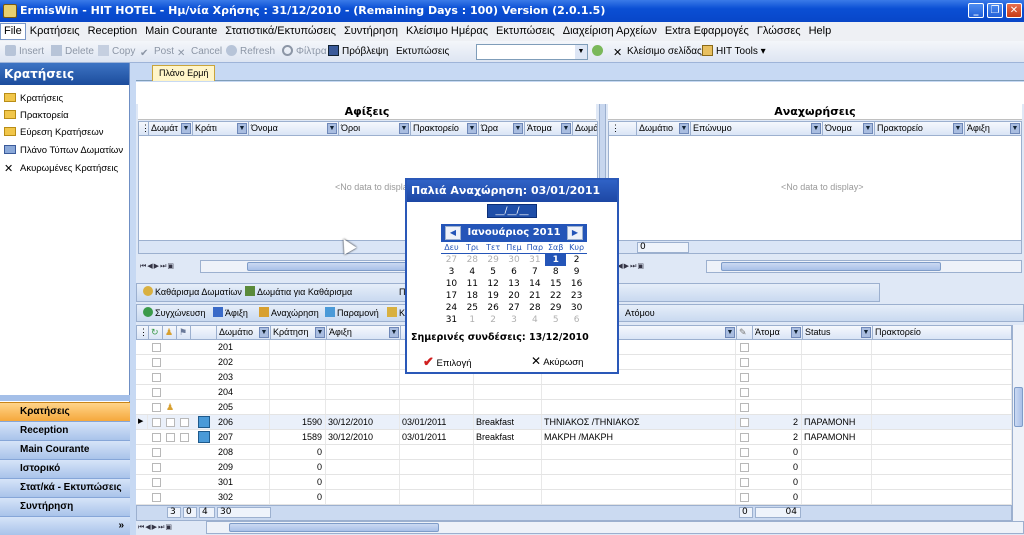  Describe the element at coordinates (171, 128) in the screenshot. I see `col-arrival-room: Δωμάτ ▼` at that location.